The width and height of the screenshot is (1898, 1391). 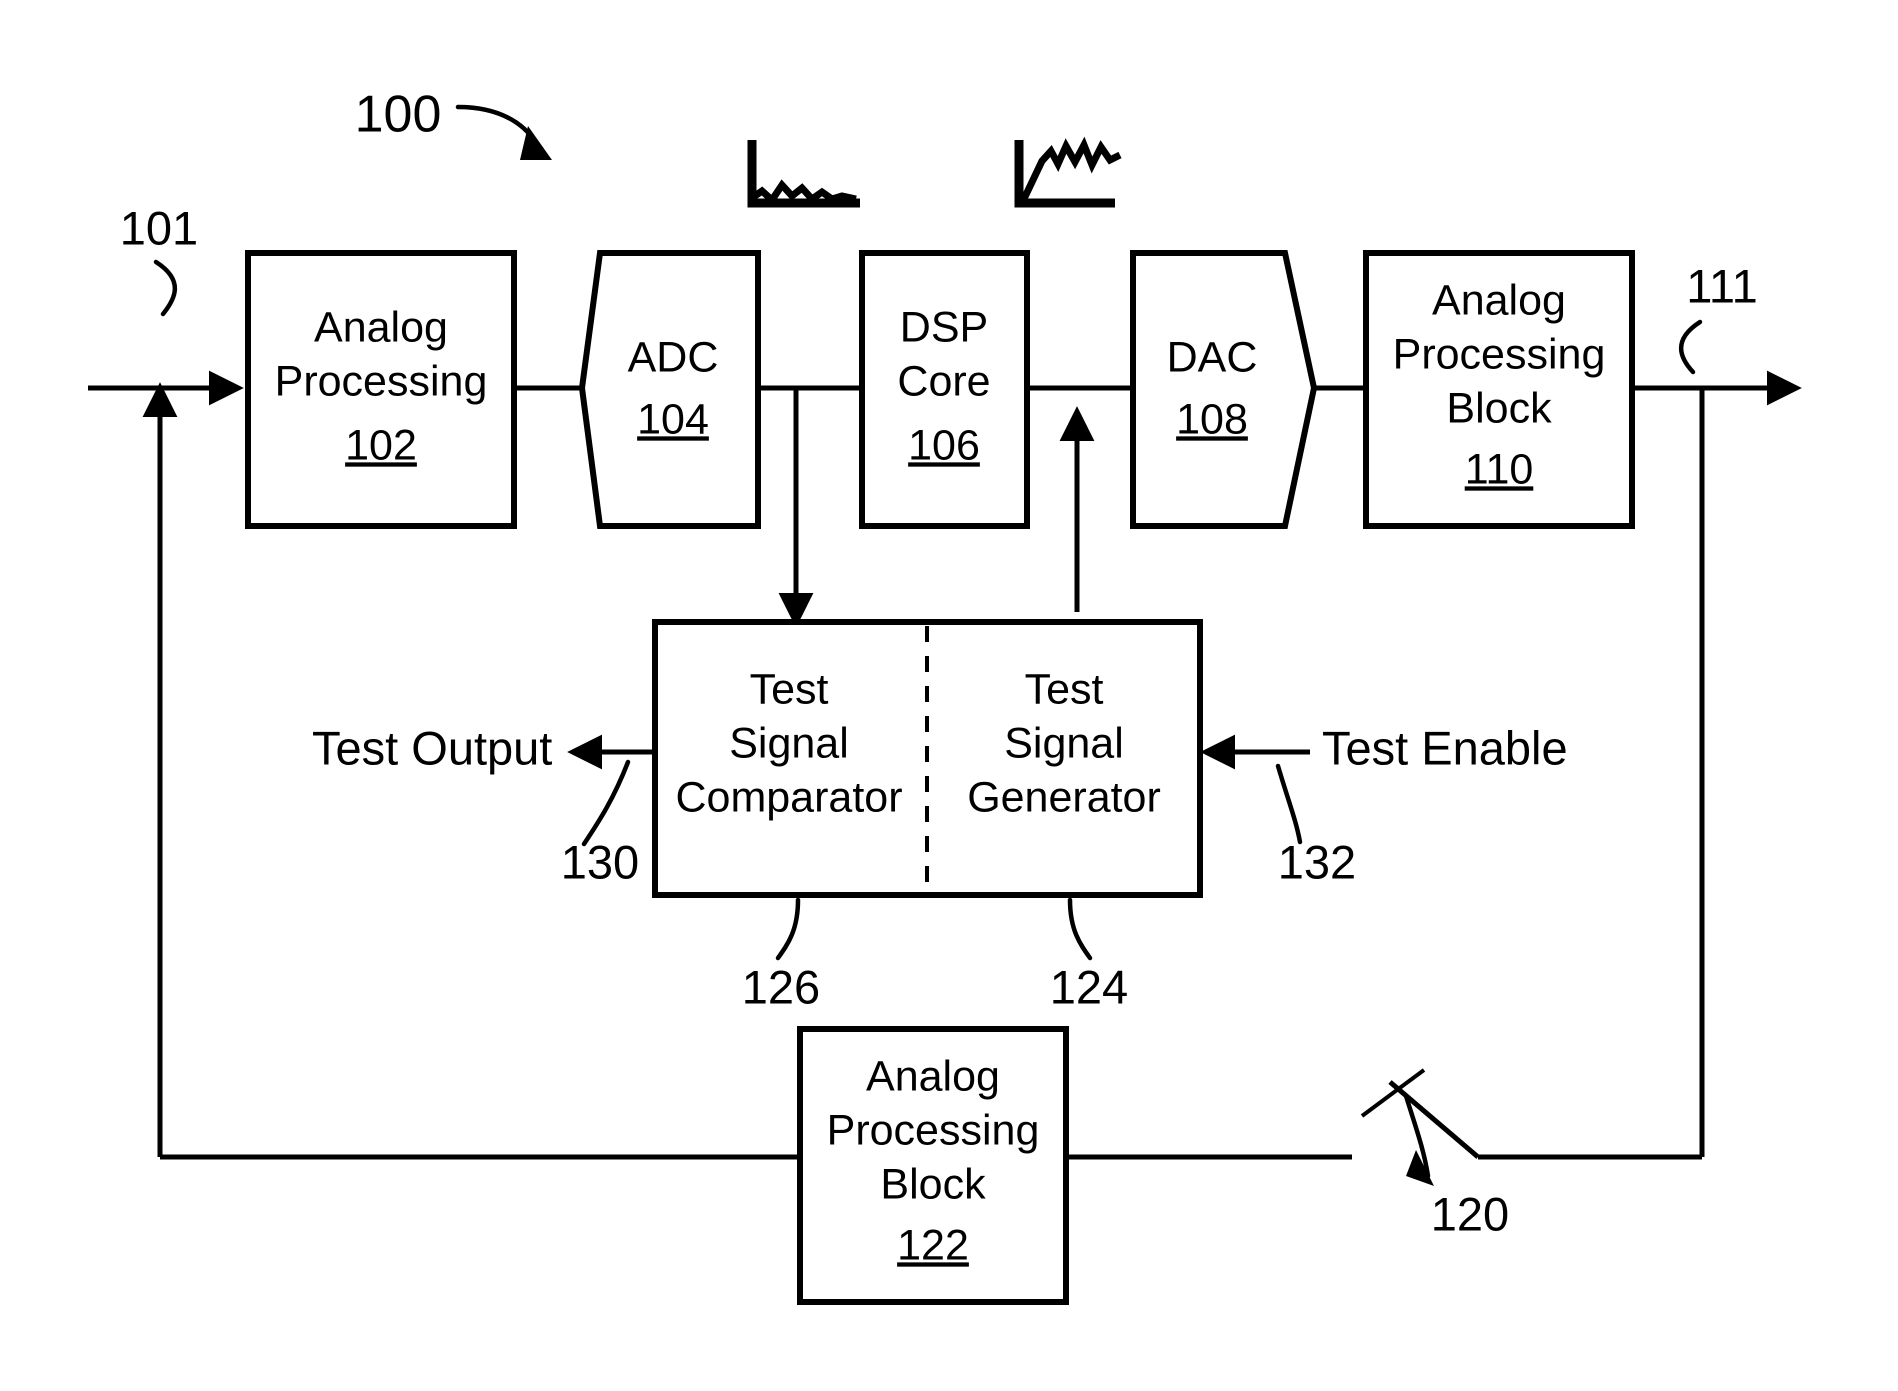 I want to click on analog-processing-block-110-line-2: Processing, so click(x=1499, y=354).